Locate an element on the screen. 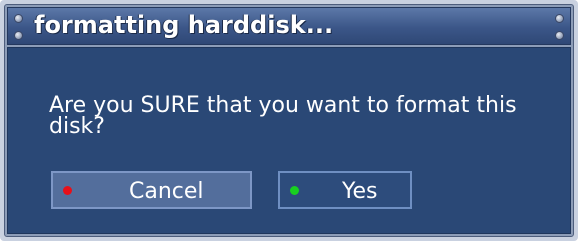 The width and height of the screenshot is (578, 241). yes-button: Yes is located at coordinates (345, 190).